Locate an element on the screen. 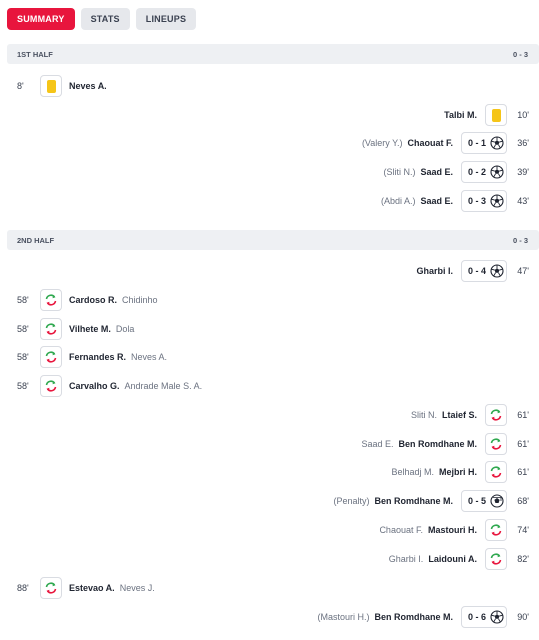 This screenshot has width=539, height=640. player-name: Chaouat F. is located at coordinates (430, 143).